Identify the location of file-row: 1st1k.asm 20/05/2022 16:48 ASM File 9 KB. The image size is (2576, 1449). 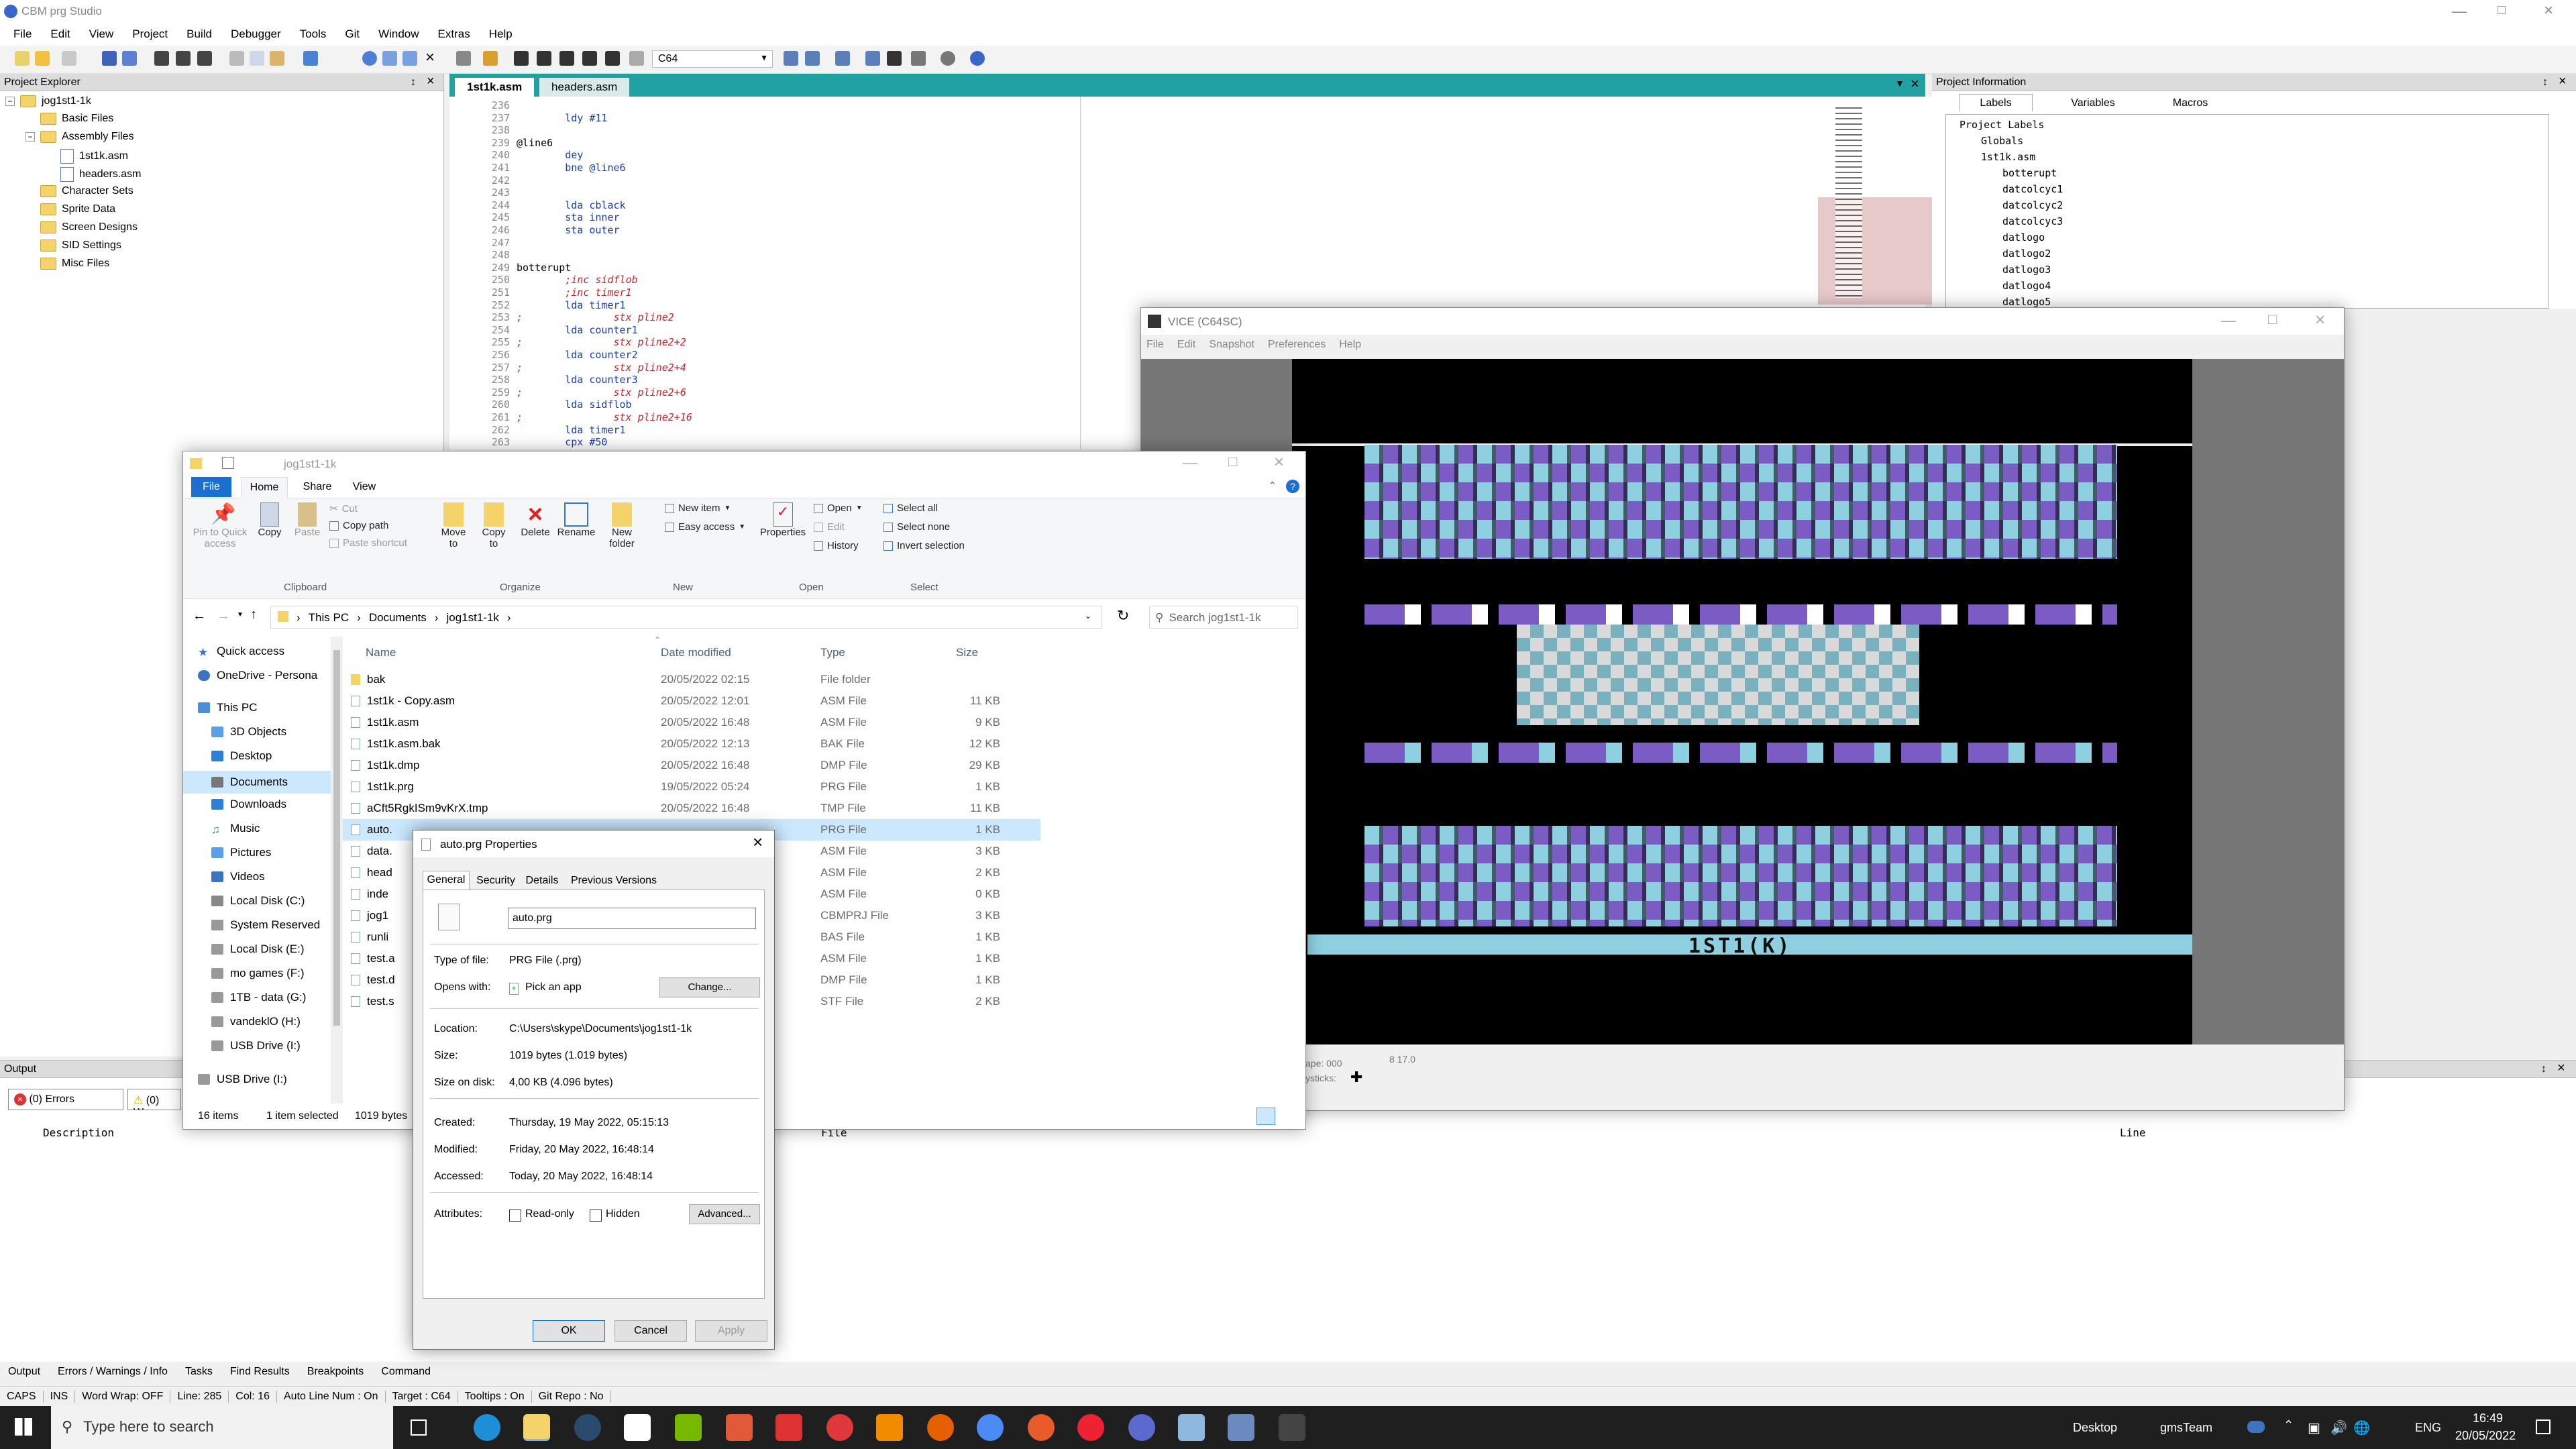
(691, 722).